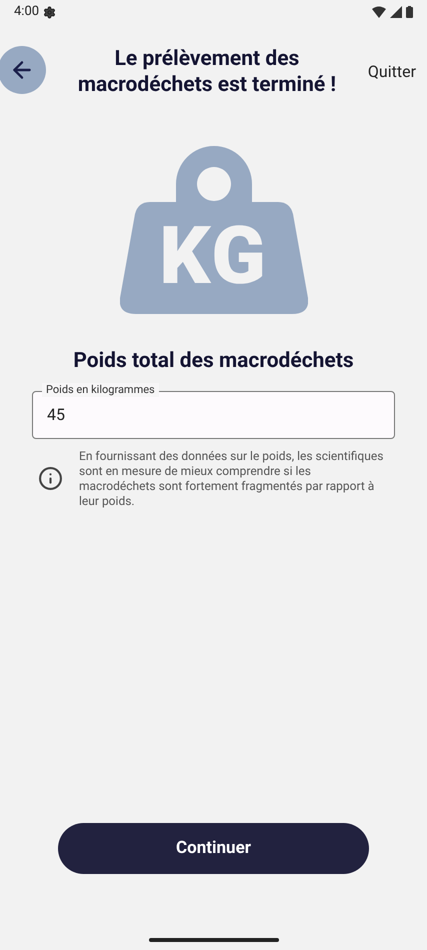  Describe the element at coordinates (207, 72) in the screenshot. I see `page-title: Le prélèvement des macrodéchets est terminé !` at that location.